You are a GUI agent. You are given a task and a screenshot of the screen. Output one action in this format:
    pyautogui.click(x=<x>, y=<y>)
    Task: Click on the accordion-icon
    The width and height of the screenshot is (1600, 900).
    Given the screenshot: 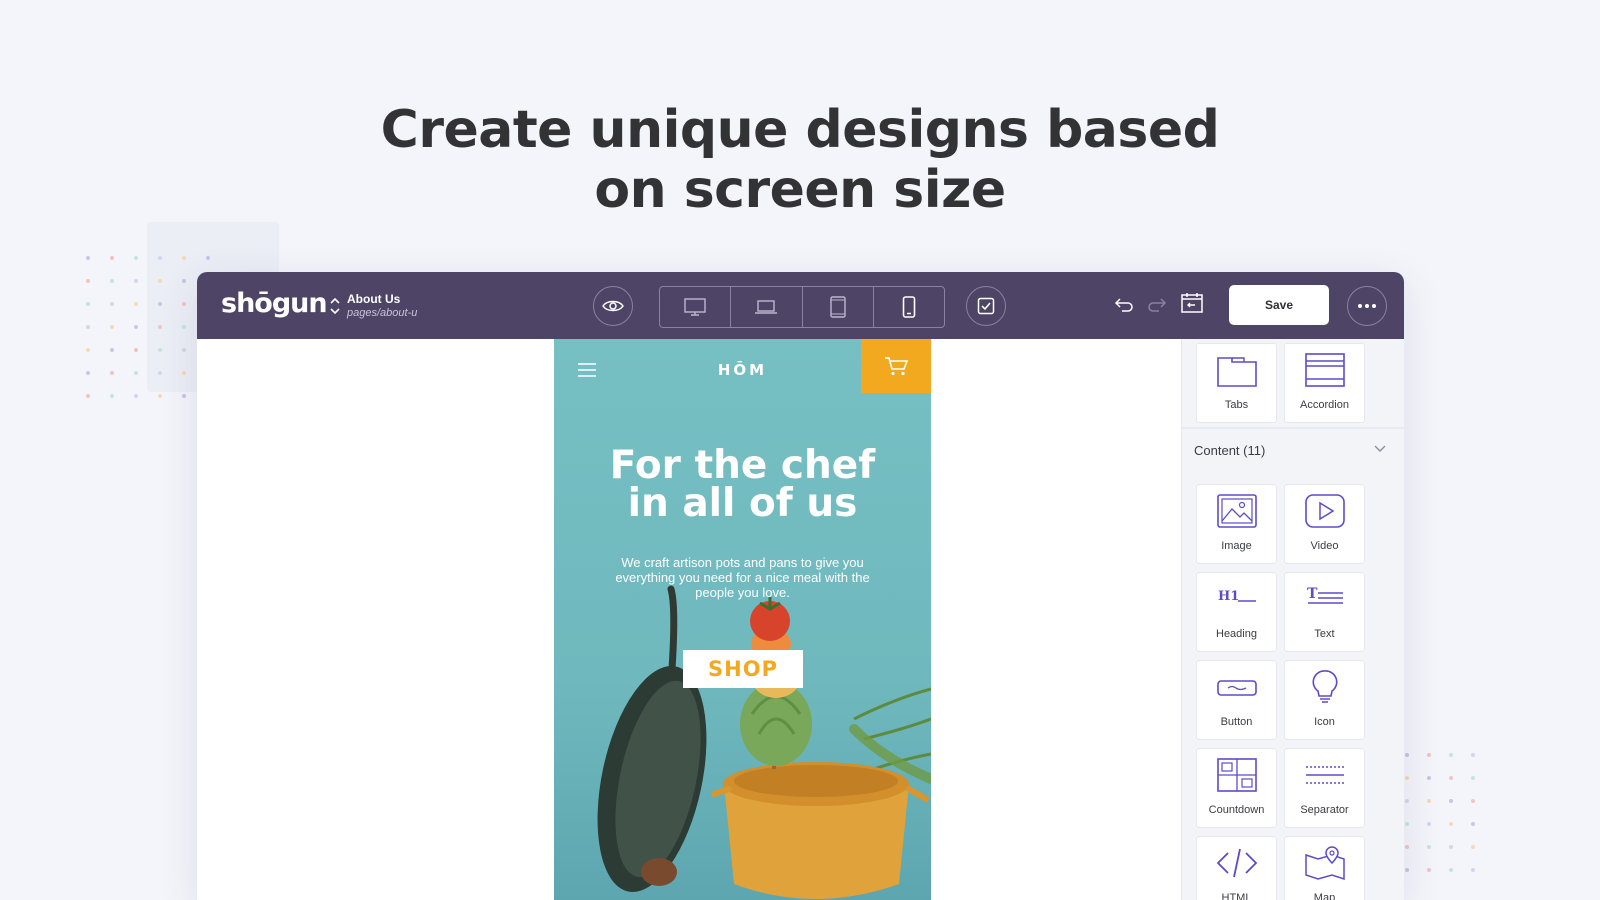 What is the action you would take?
    pyautogui.click(x=1325, y=370)
    